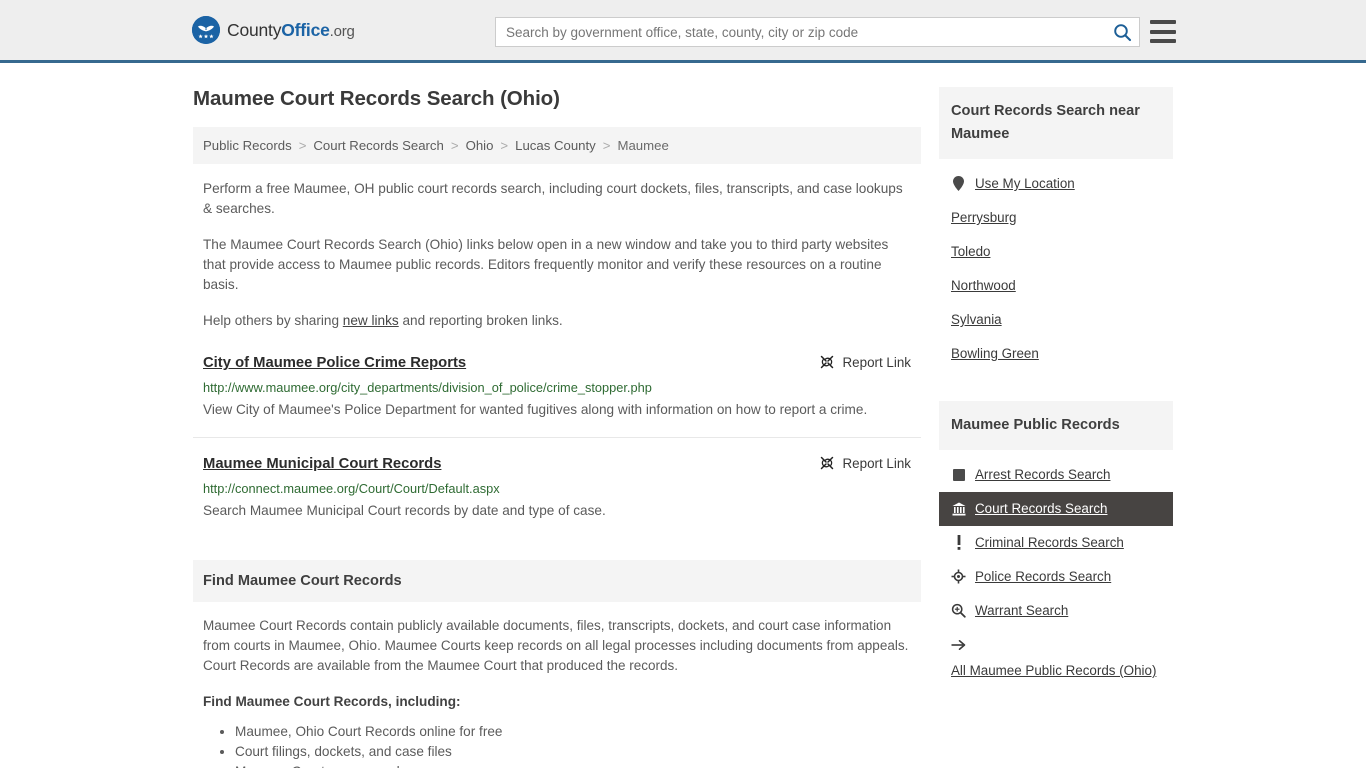 The height and width of the screenshot is (768, 1366). What do you see at coordinates (1041, 508) in the screenshot?
I see `sidebar-item-label: Court Records Search` at bounding box center [1041, 508].